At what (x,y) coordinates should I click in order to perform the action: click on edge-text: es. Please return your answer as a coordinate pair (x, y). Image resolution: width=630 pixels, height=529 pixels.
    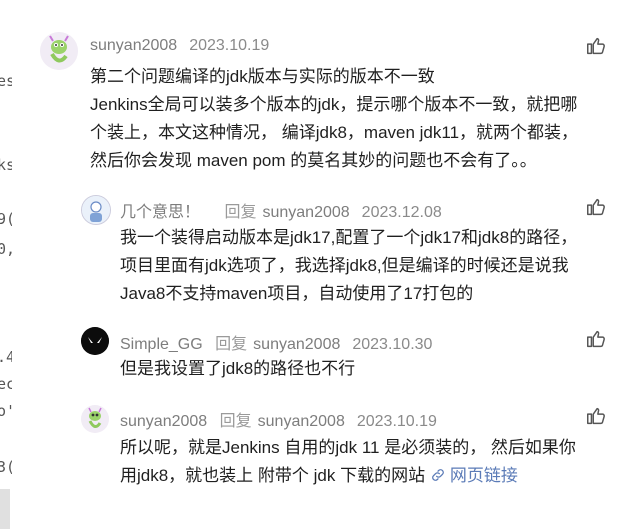
    Looking at the image, I should click on (6, 81).